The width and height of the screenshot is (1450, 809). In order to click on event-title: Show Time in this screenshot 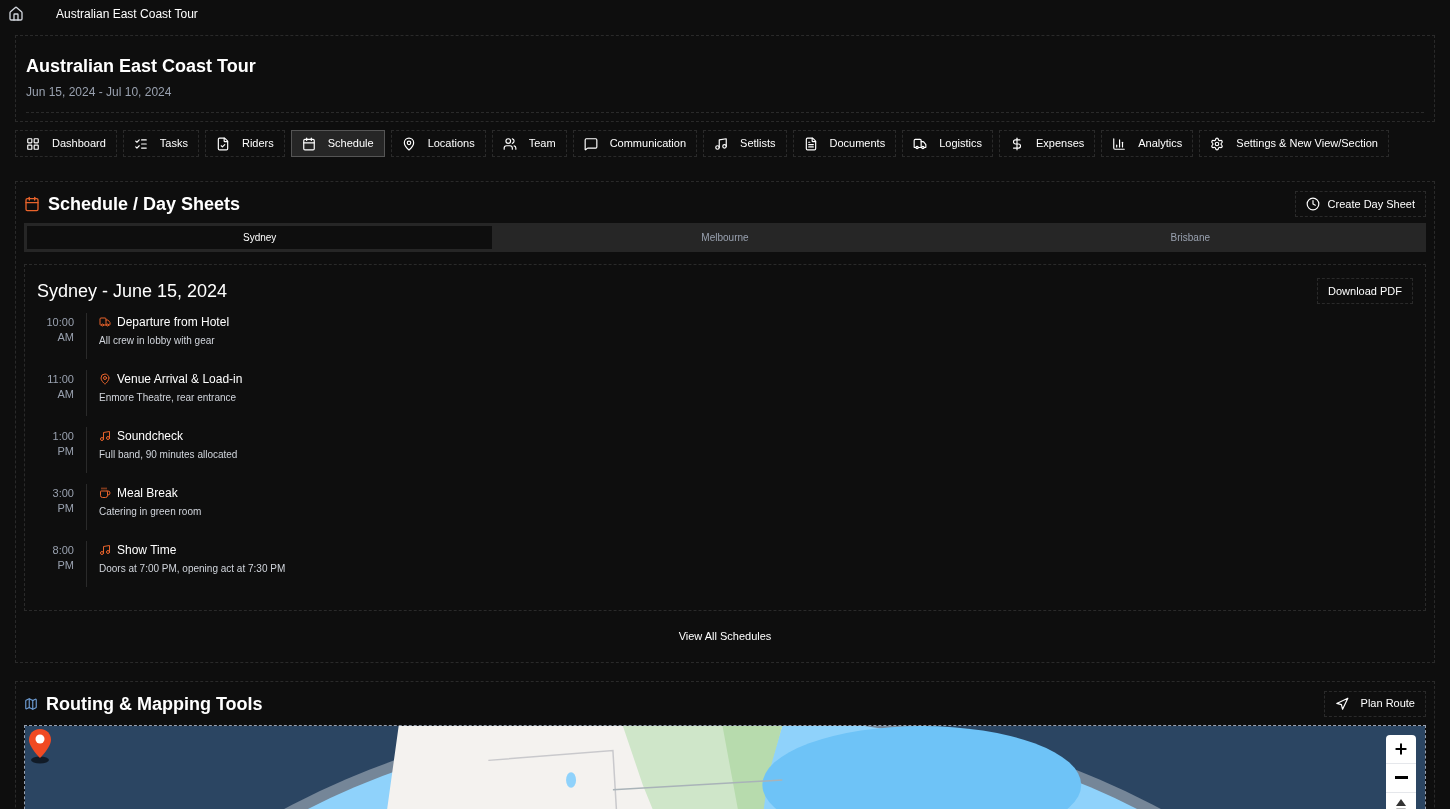, I will do `click(147, 550)`.